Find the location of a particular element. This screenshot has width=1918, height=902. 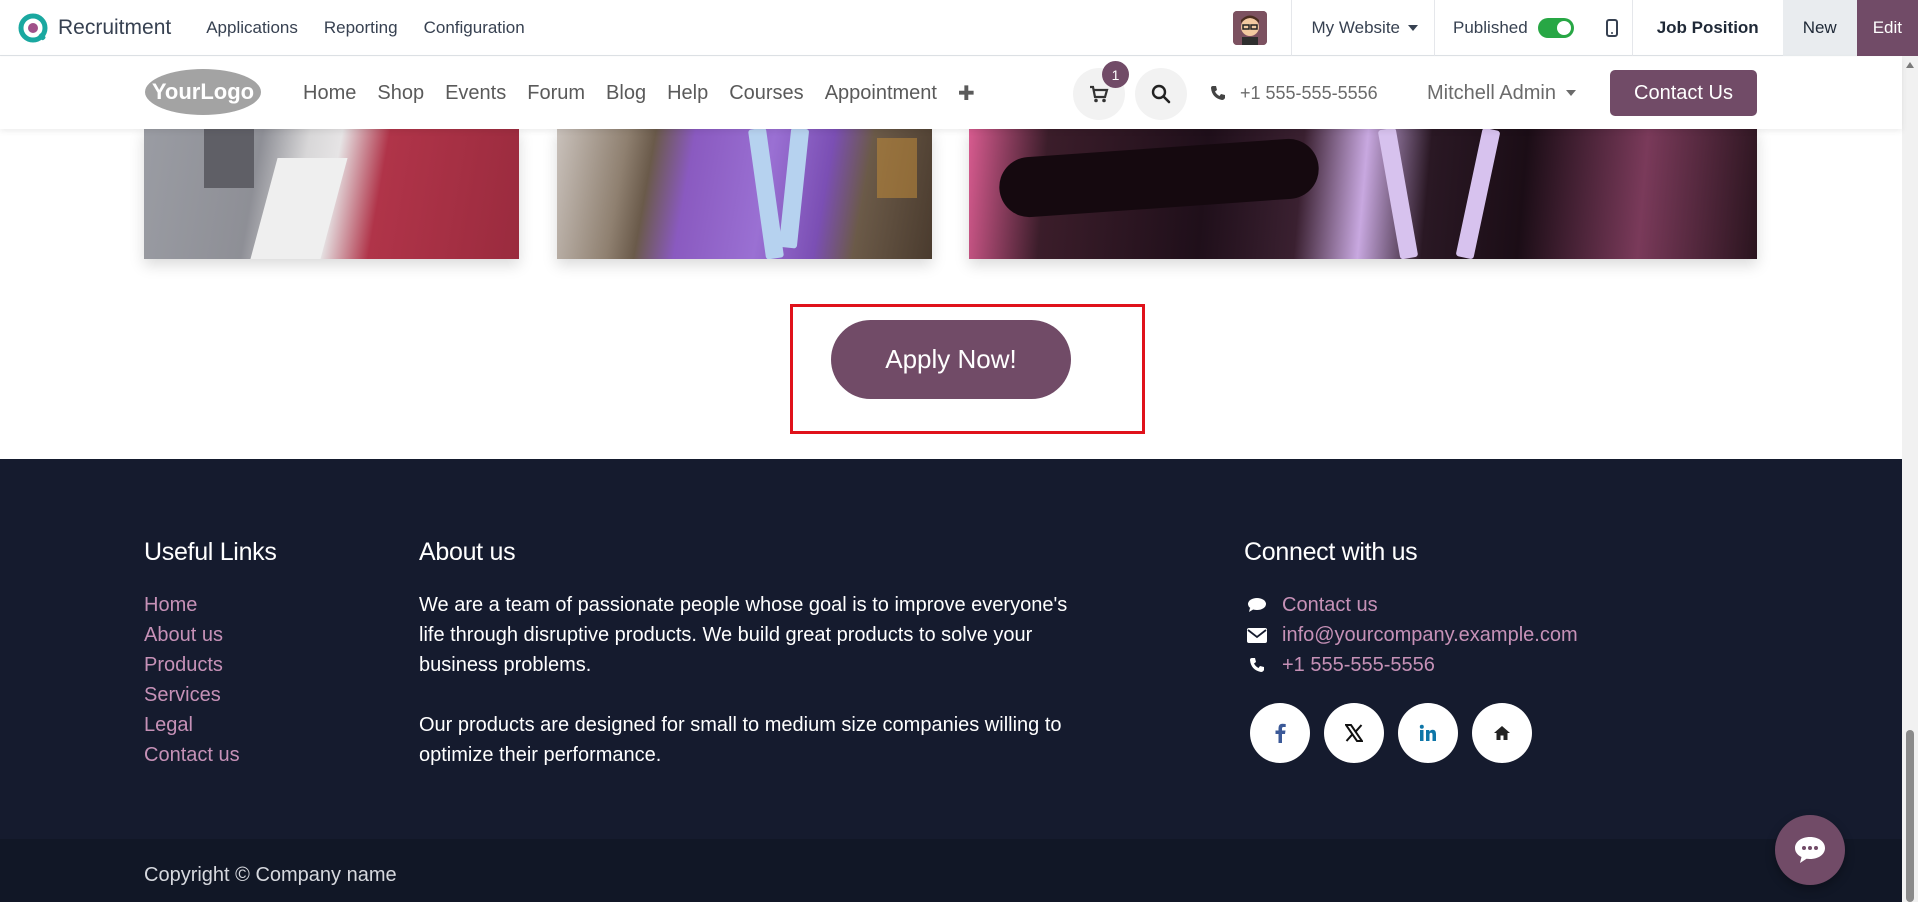

user-menu: Mitchell Admin is located at coordinates (1501, 93).